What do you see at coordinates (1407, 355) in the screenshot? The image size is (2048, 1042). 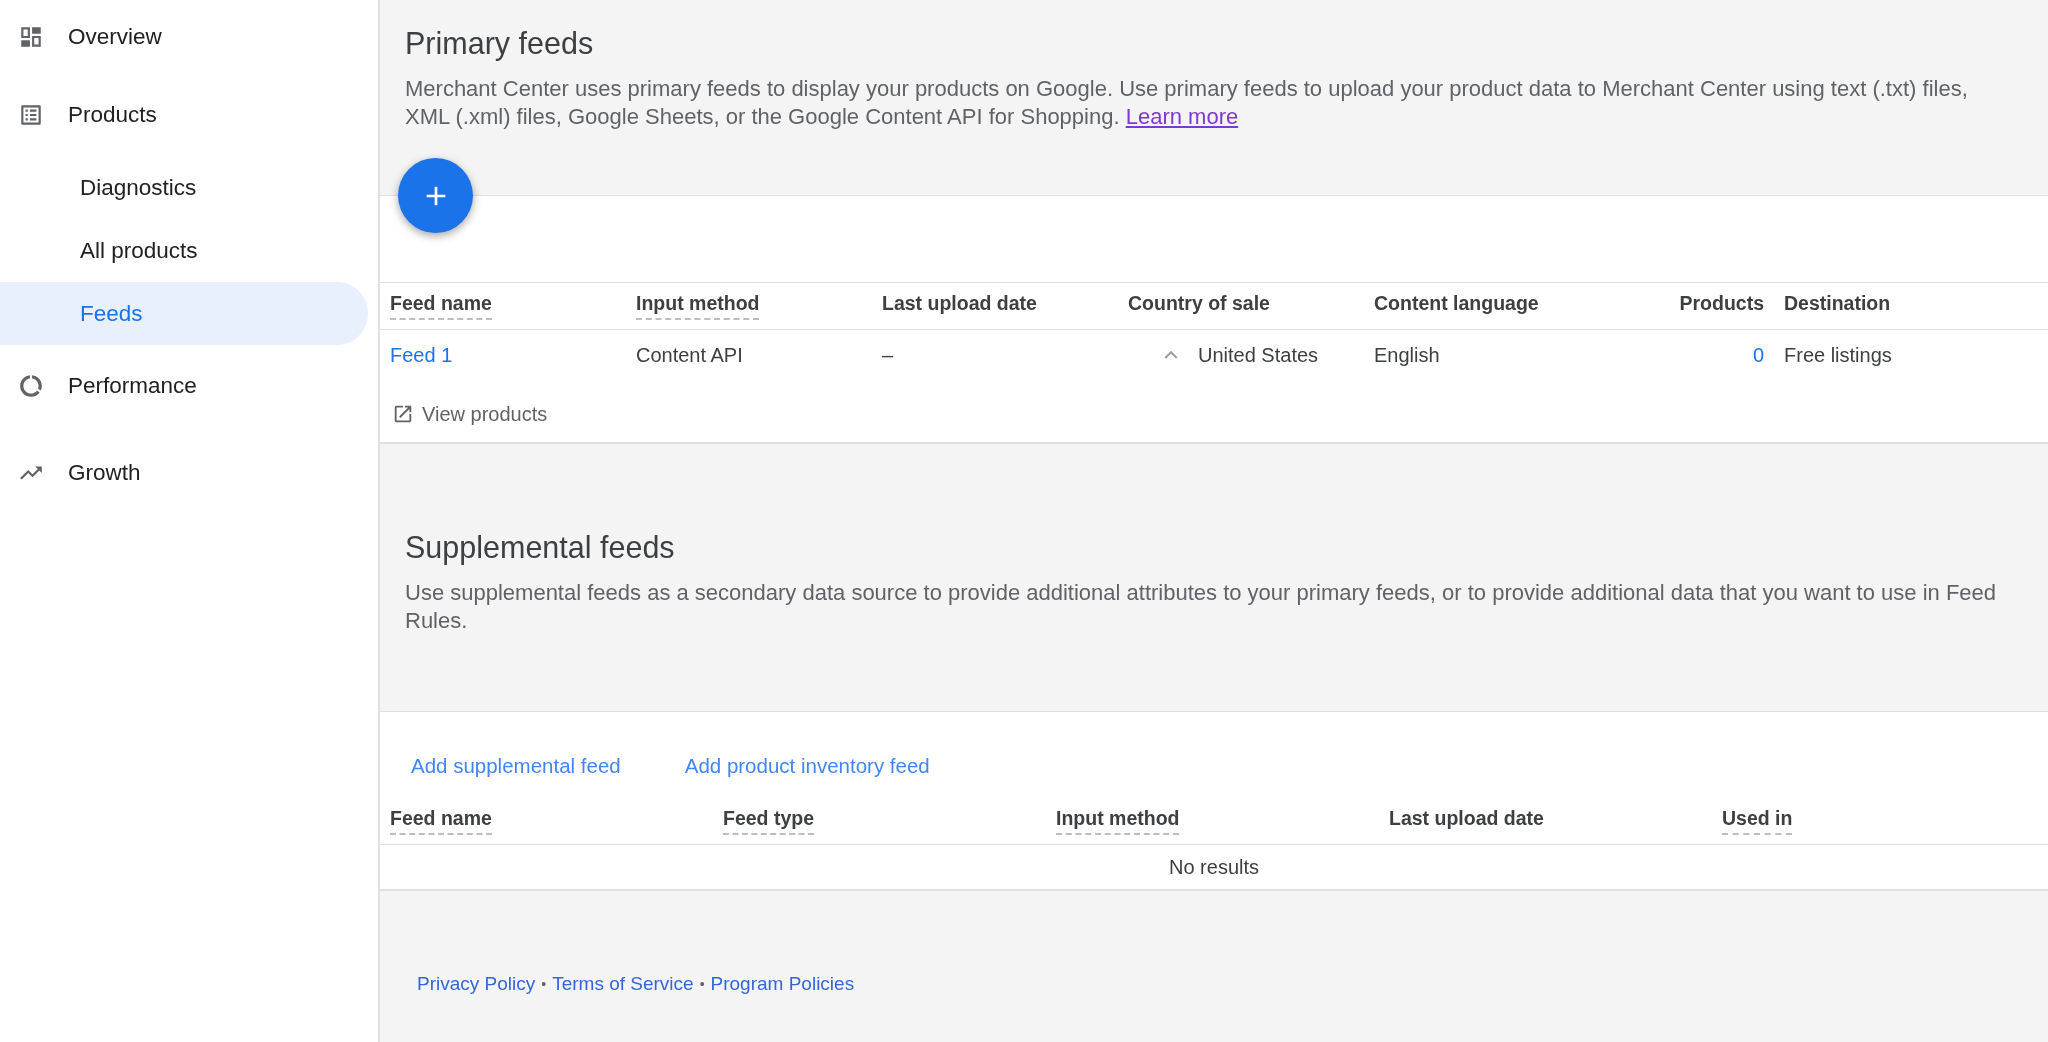 I see `table-cell: English` at bounding box center [1407, 355].